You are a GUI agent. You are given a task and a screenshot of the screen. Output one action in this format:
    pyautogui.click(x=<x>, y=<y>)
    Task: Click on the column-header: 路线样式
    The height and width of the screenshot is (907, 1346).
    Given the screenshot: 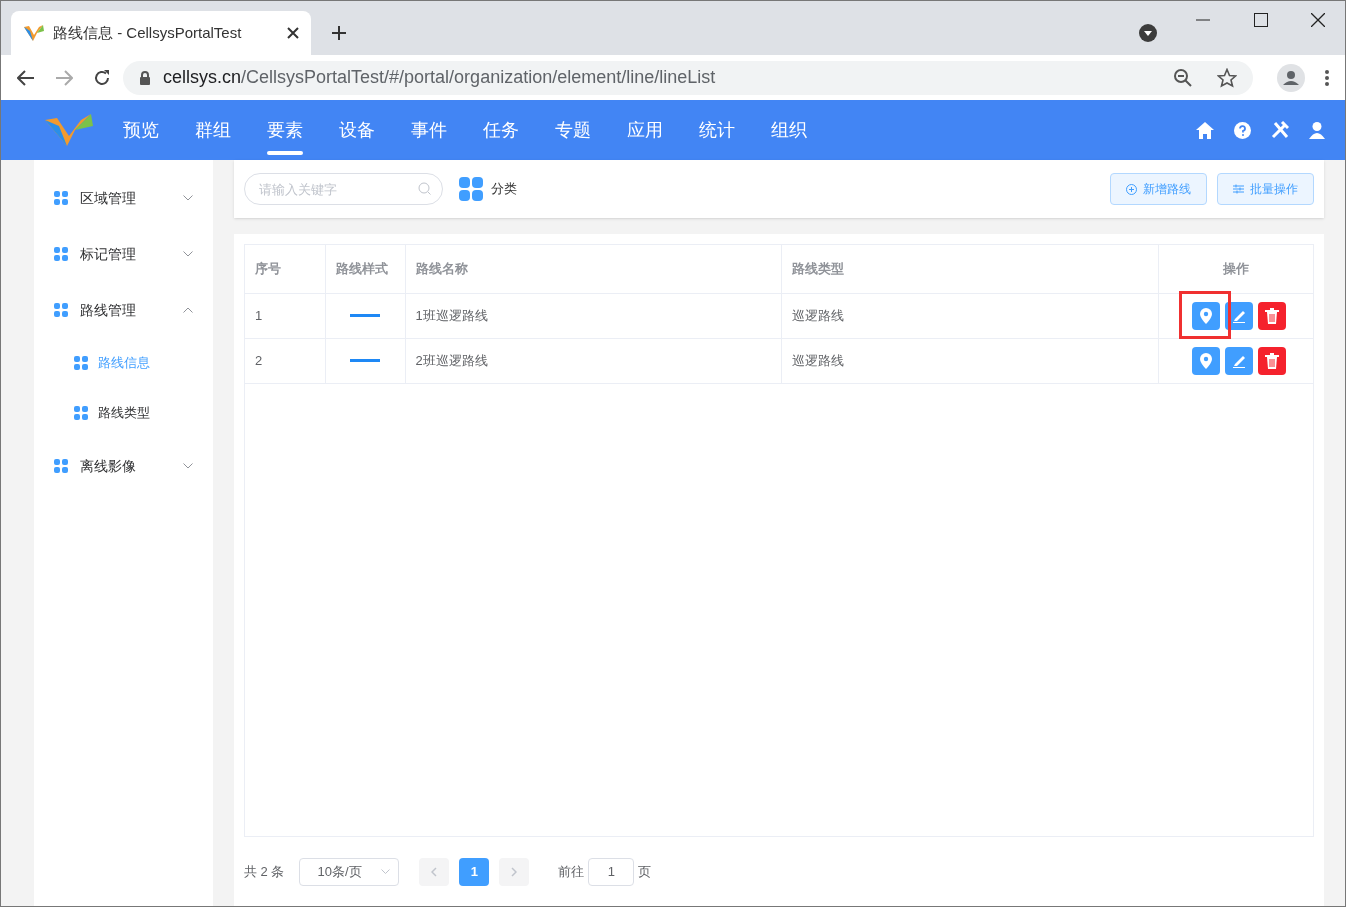 What is the action you would take?
    pyautogui.click(x=365, y=269)
    